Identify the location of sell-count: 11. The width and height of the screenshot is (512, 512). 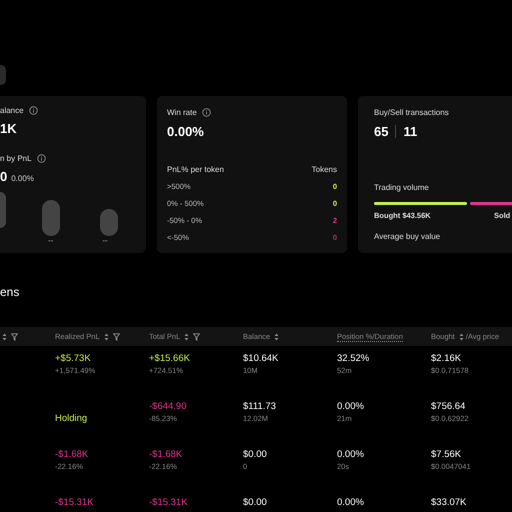
(410, 131).